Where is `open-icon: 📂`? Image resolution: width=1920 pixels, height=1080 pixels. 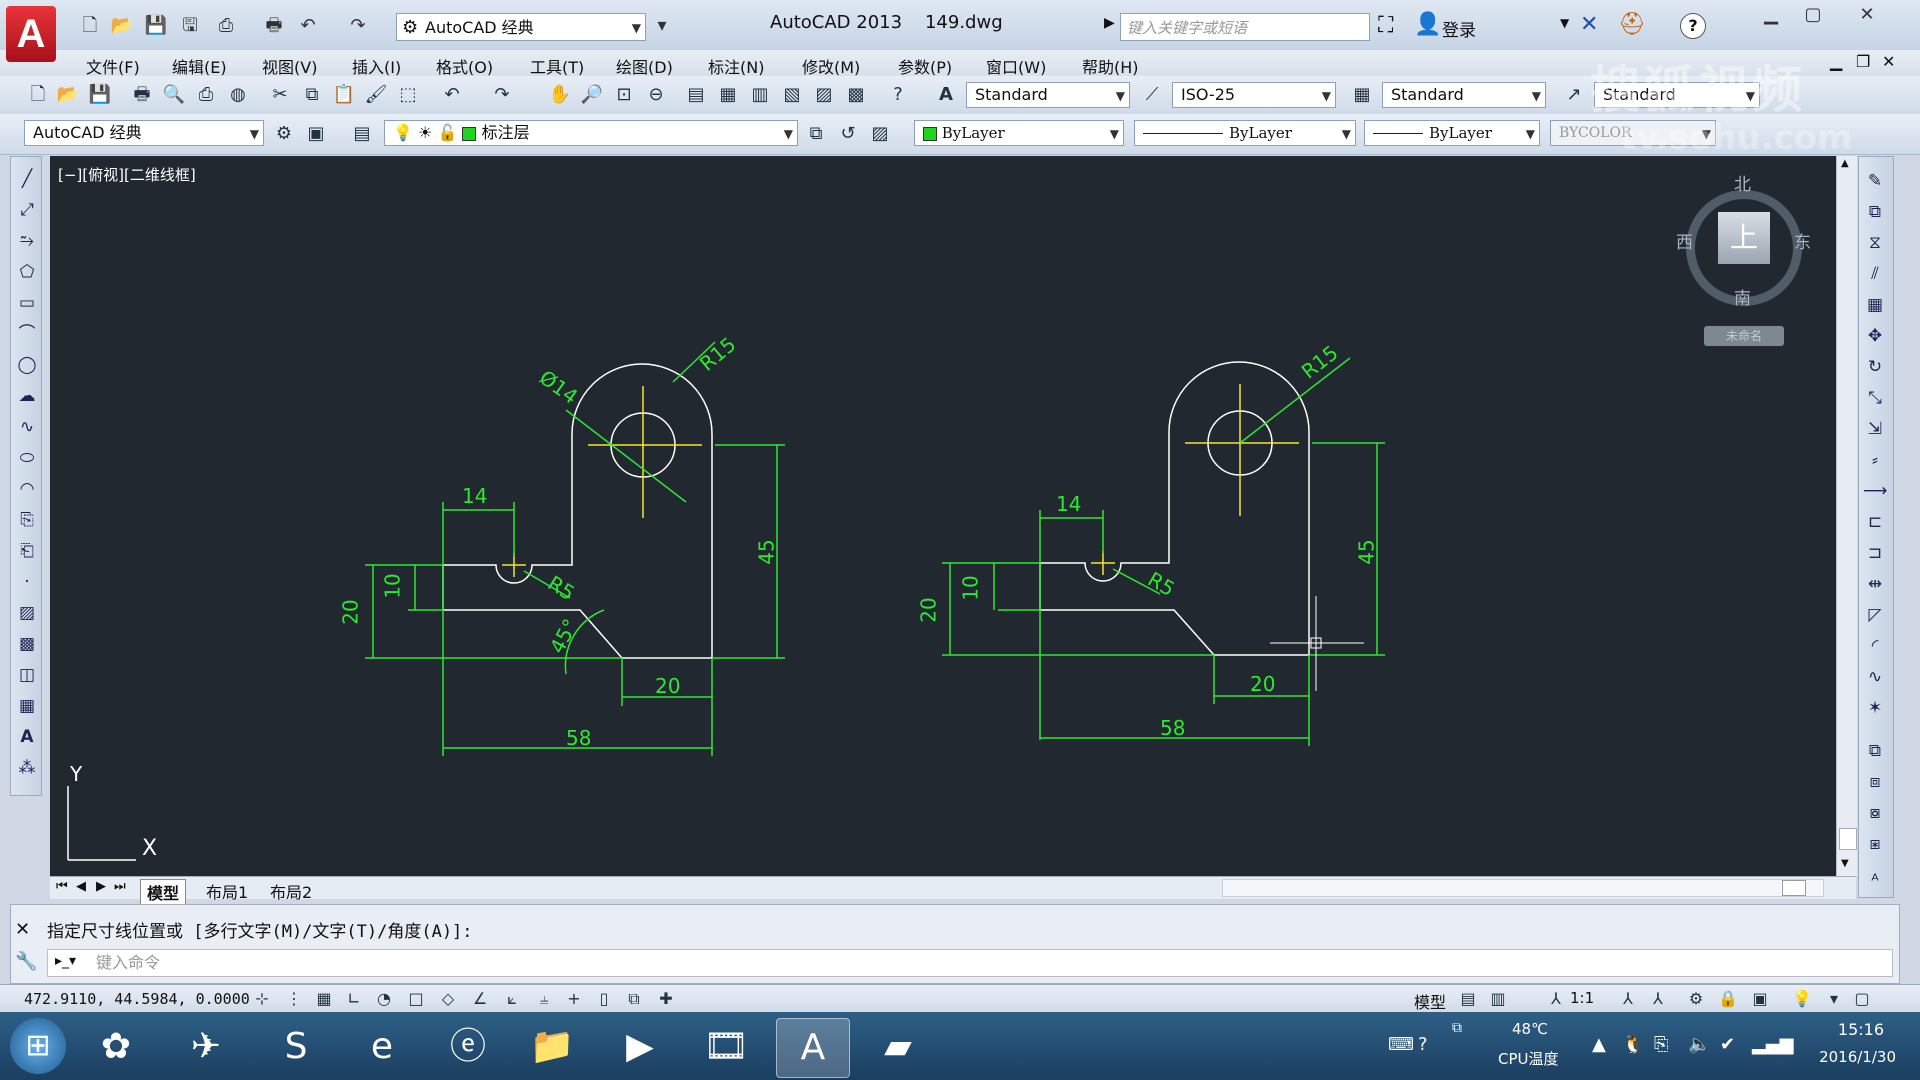
open-icon: 📂 is located at coordinates (68, 95).